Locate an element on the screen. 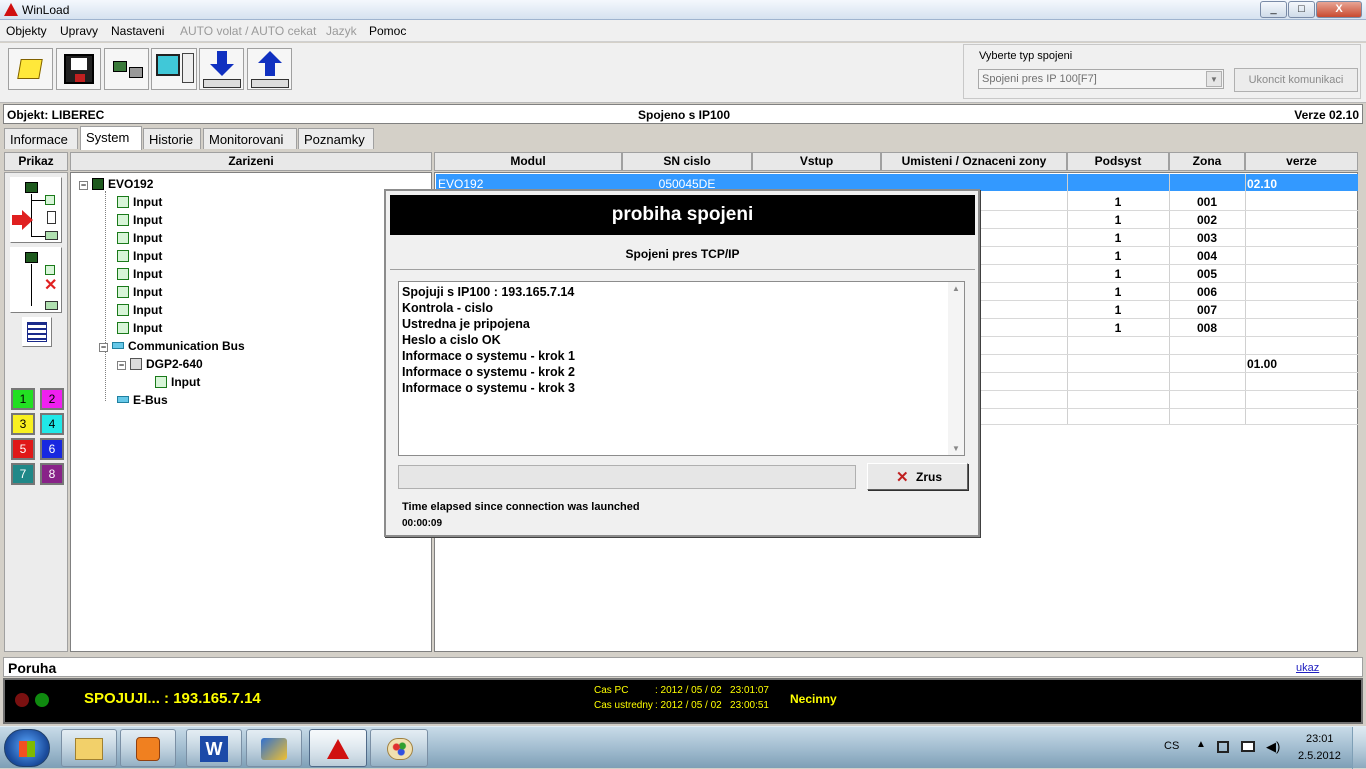 The image size is (1366, 769). table-row-zona: 006 is located at coordinates (1207, 292).